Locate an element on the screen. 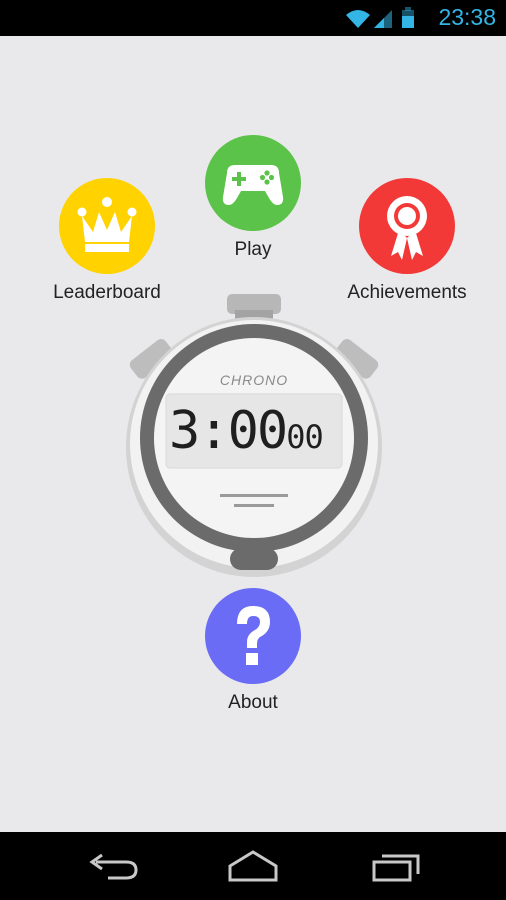 The height and width of the screenshot is (900, 506). status-icons is located at coordinates (380, 17).